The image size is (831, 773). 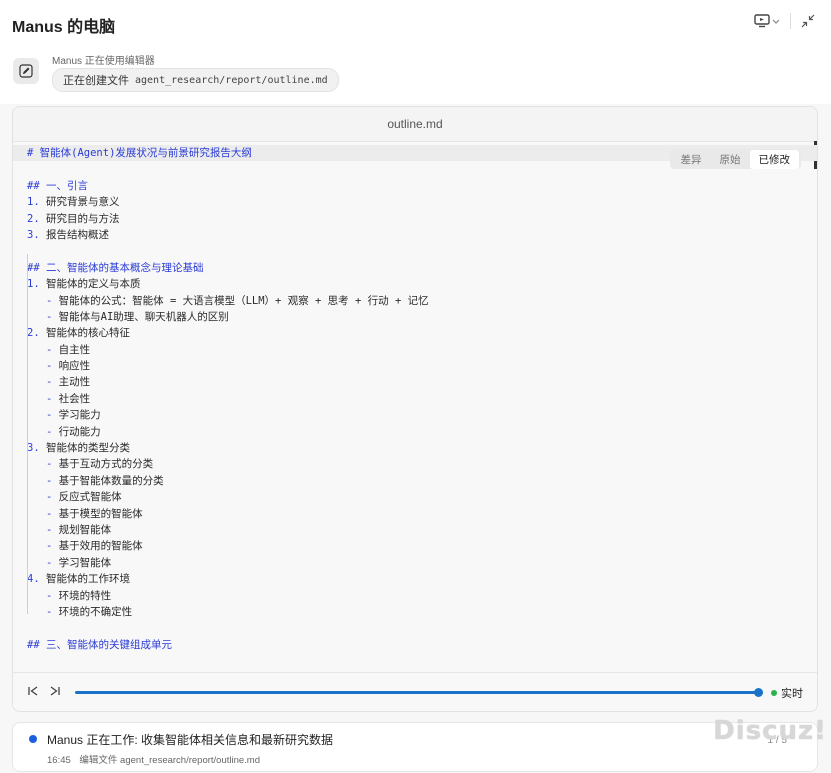 I want to click on code-line: - 智能体与AI助理、聊天机器人的区别, so click(x=128, y=316).